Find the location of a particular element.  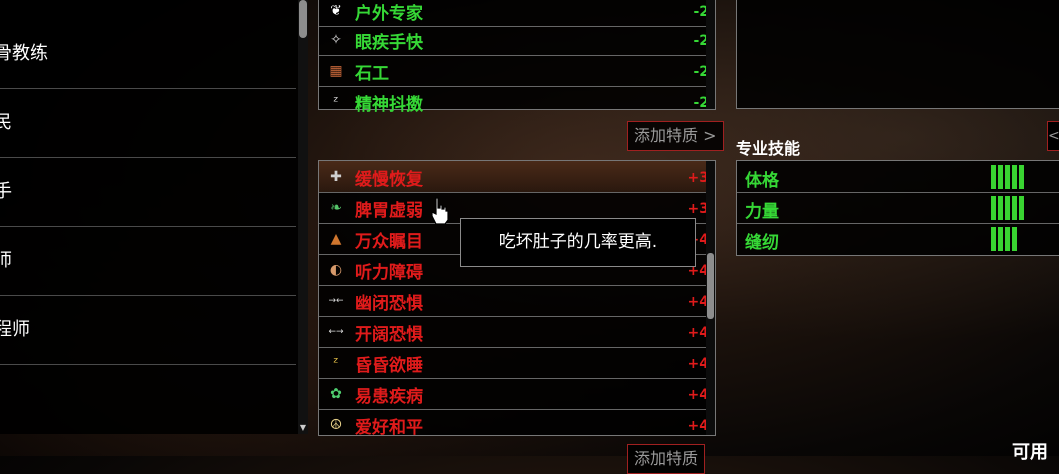

trait-row: ✿ 易患疾病 +4 is located at coordinates (517, 394).